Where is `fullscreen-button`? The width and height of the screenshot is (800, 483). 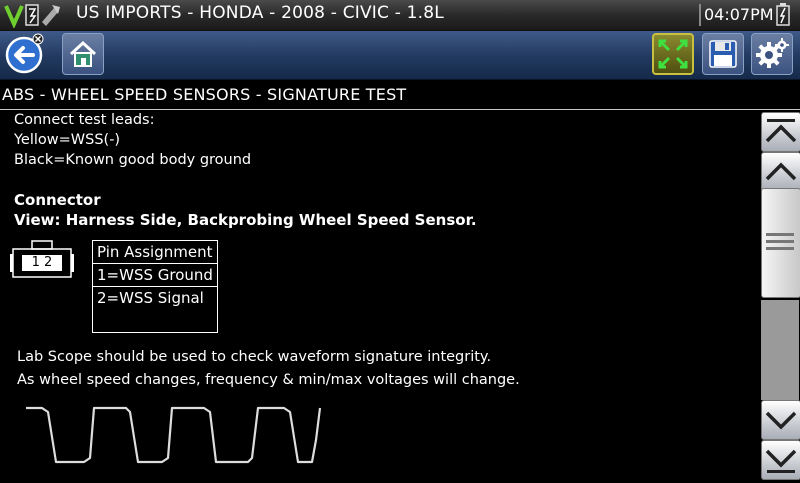 fullscreen-button is located at coordinates (673, 54).